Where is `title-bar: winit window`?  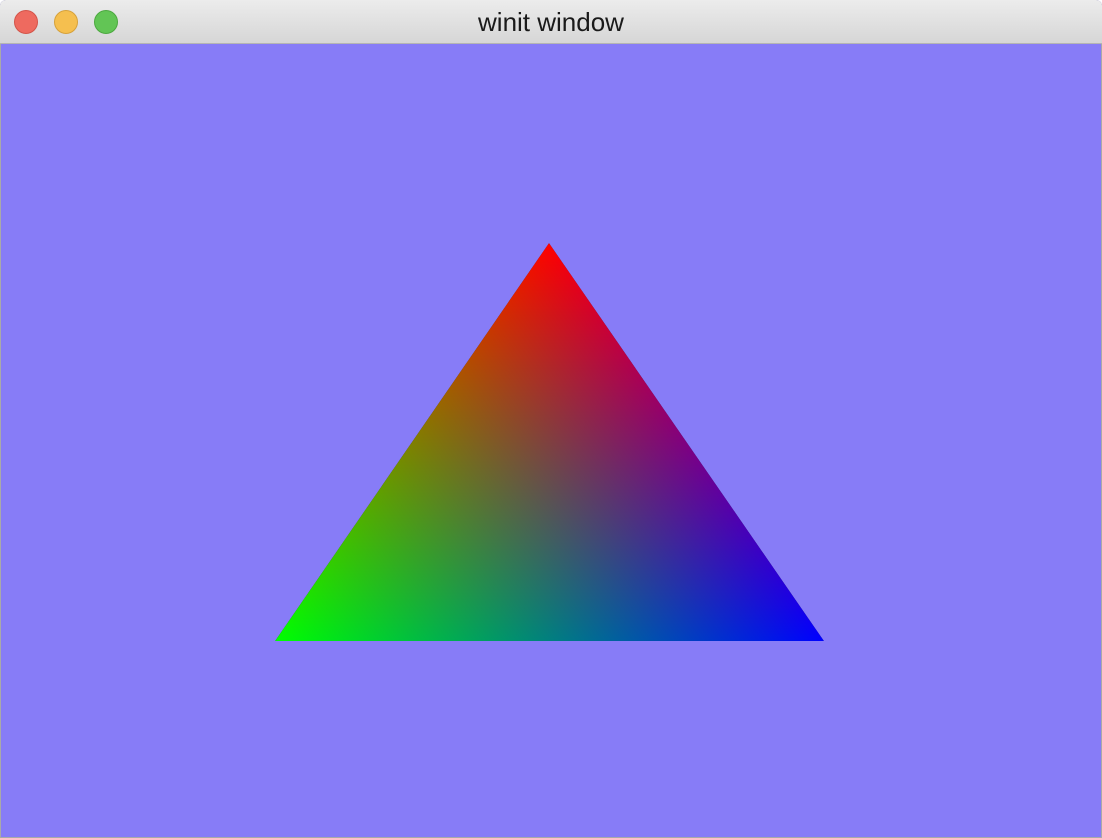
title-bar: winit window is located at coordinates (551, 22).